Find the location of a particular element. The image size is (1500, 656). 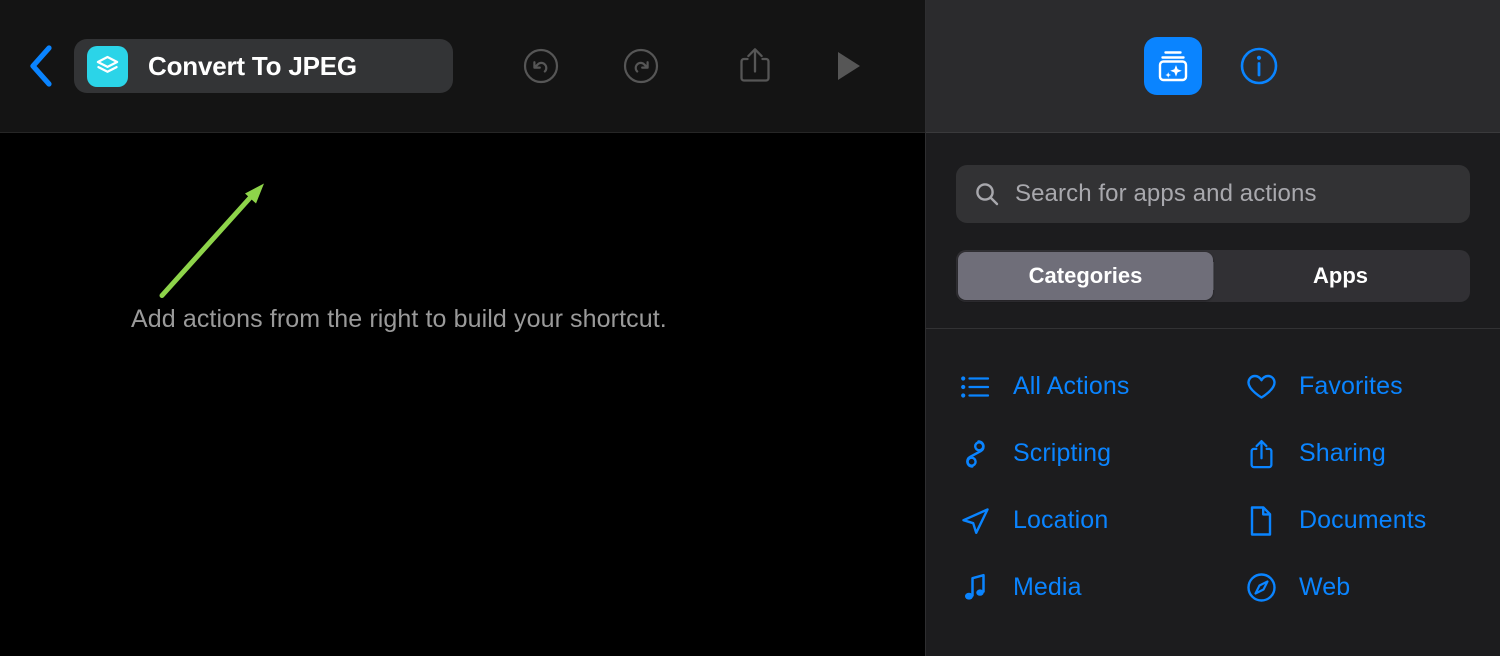

tab-categories-label: Categories is located at coordinates (1085, 275).